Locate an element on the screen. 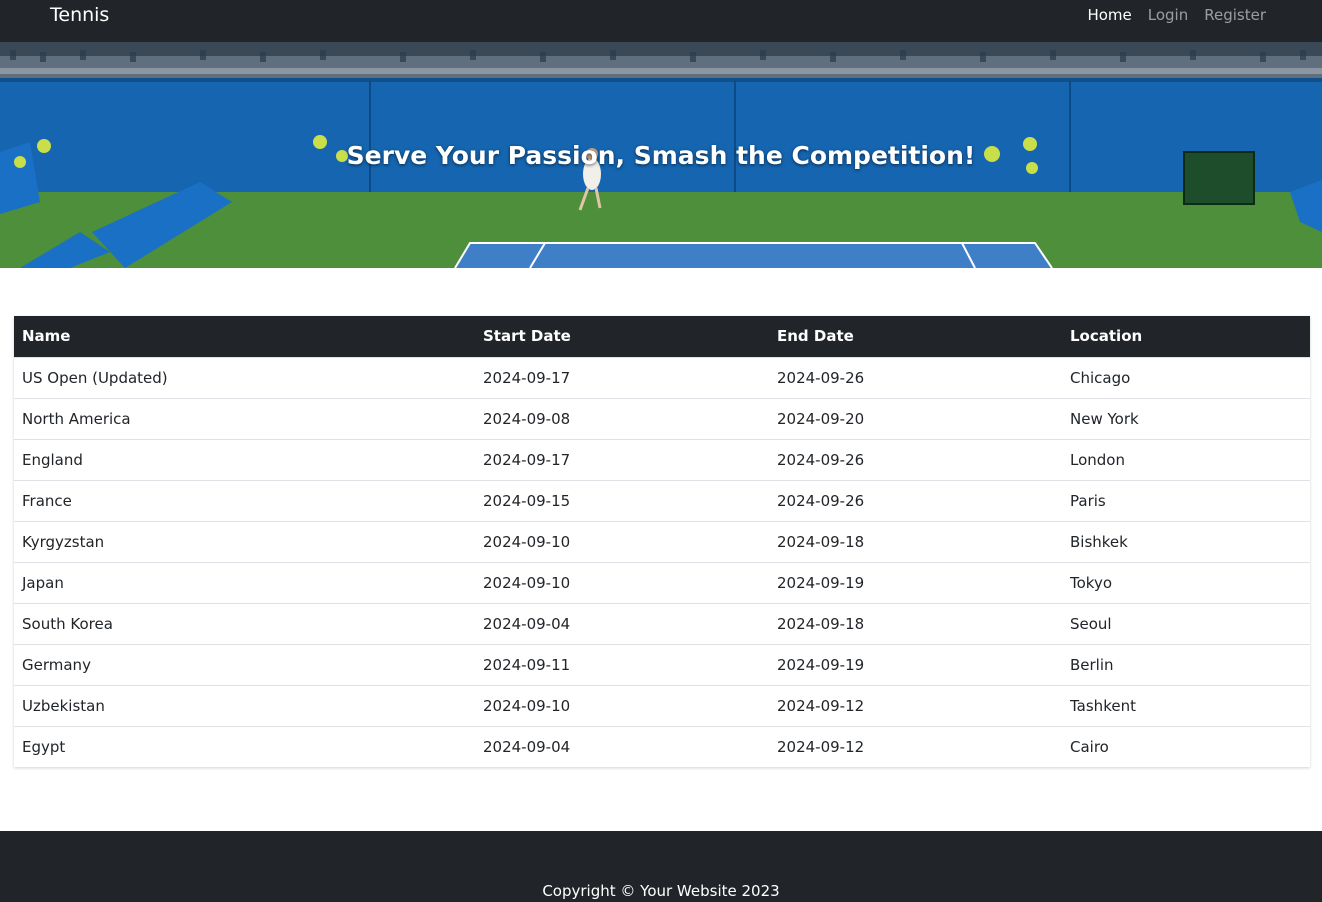 The width and height of the screenshot is (1322, 902). cell-name: South Korea is located at coordinates (244, 623).